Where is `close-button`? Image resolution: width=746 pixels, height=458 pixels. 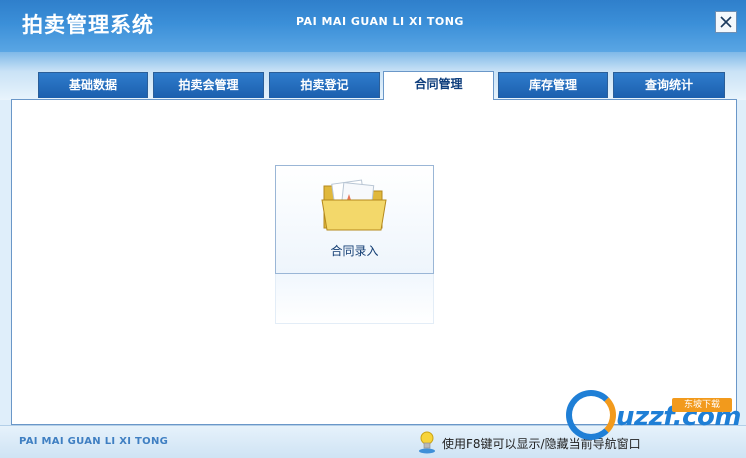 close-button is located at coordinates (726, 22).